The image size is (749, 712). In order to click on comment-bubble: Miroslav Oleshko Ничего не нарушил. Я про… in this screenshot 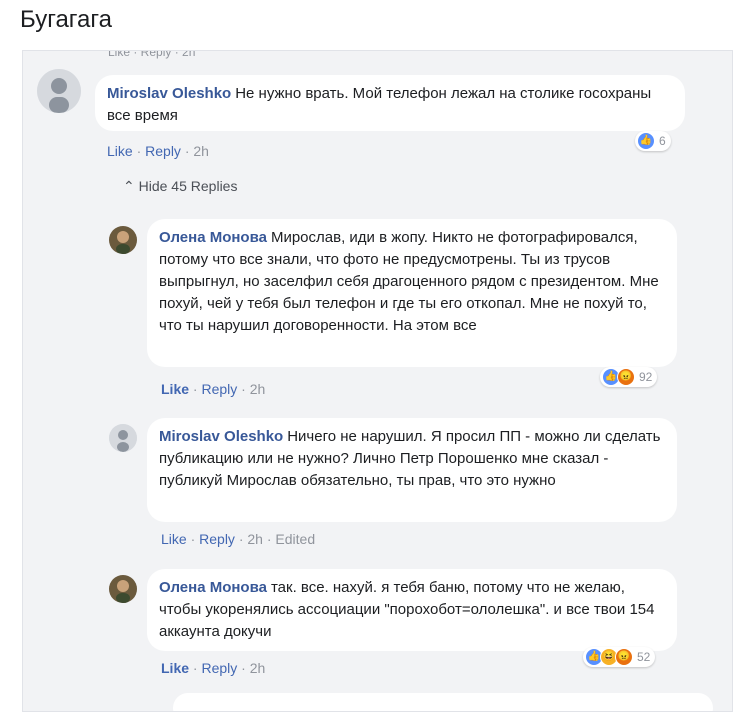, I will do `click(412, 470)`.